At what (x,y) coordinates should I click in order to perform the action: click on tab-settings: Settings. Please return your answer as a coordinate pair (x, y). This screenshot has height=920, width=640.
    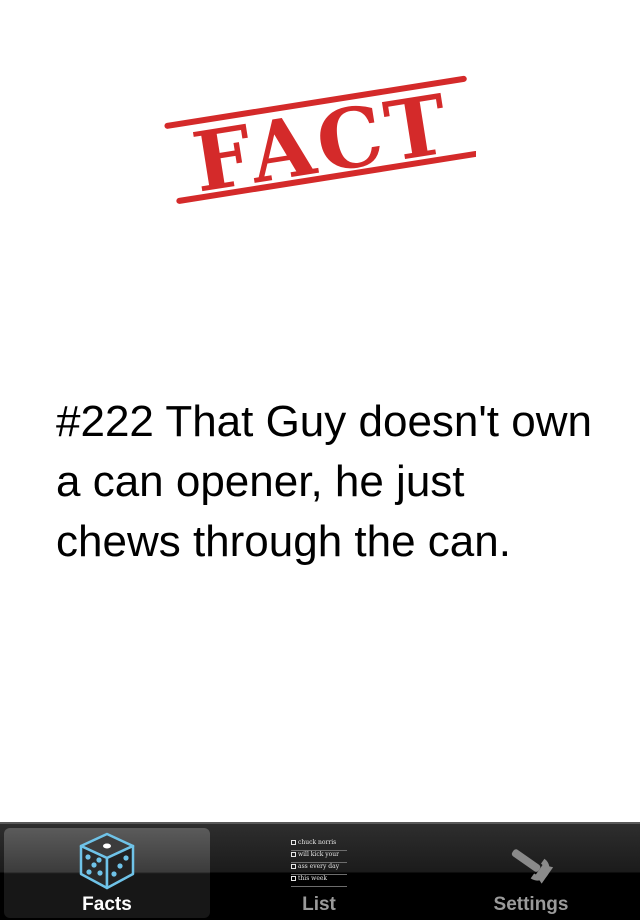
    Looking at the image, I should click on (531, 873).